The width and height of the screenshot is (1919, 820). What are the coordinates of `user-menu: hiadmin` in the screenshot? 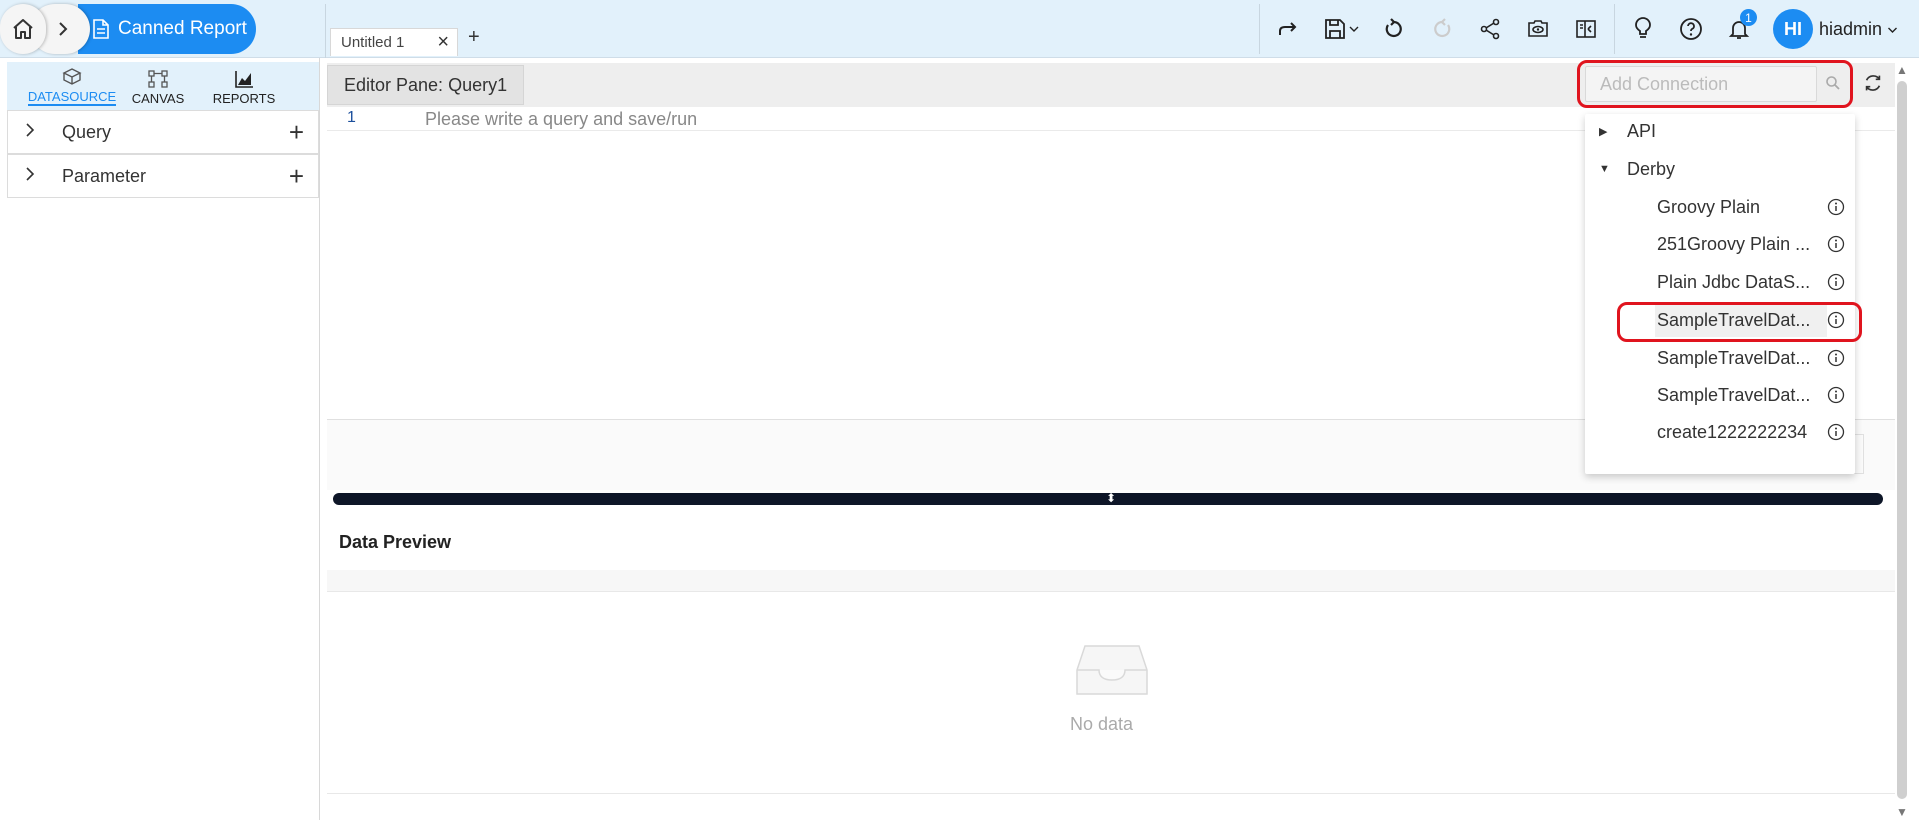 It's located at (1858, 29).